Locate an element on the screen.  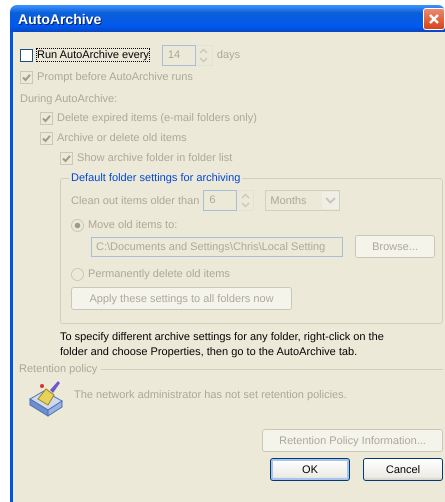
dialog-button: Cancel is located at coordinates (403, 469).